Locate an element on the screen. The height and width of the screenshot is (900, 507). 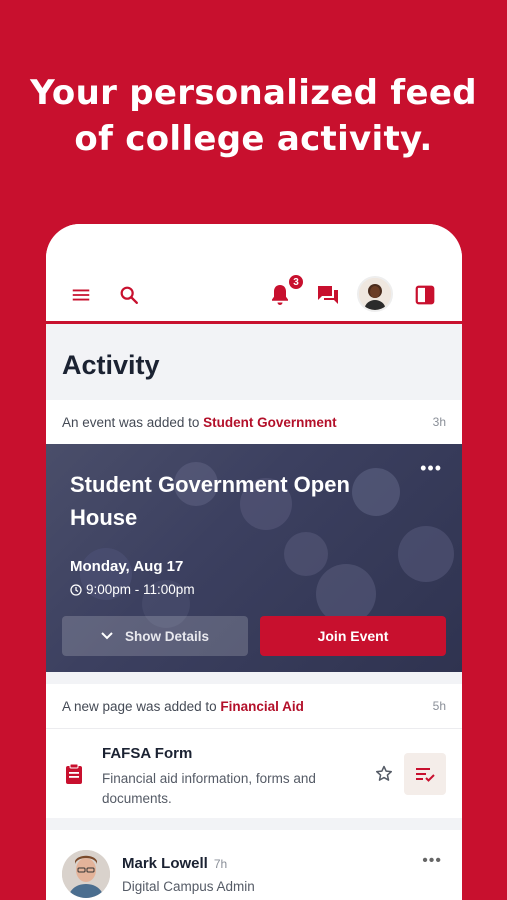
app-bar: 3 is located at coordinates (254, 274).